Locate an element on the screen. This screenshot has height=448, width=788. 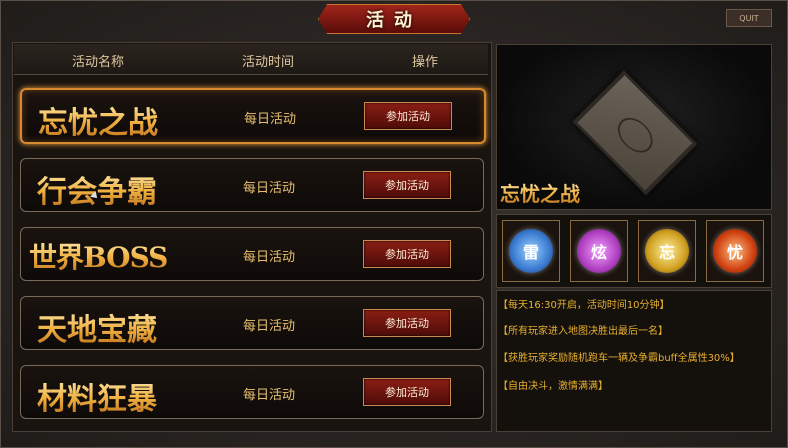
reward-slot: 忧 is located at coordinates (735, 251).